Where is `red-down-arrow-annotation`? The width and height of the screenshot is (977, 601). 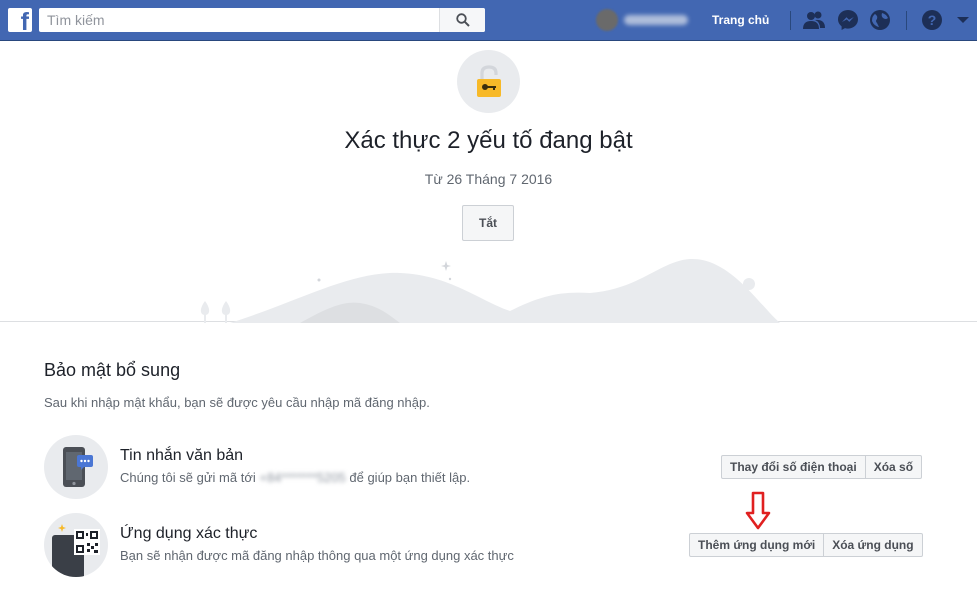 red-down-arrow-annotation is located at coordinates (758, 510).